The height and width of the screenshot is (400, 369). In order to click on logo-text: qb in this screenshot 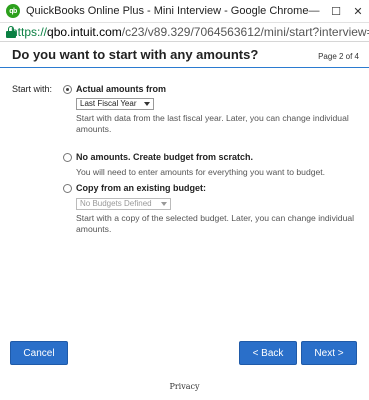, I will do `click(13, 11)`.